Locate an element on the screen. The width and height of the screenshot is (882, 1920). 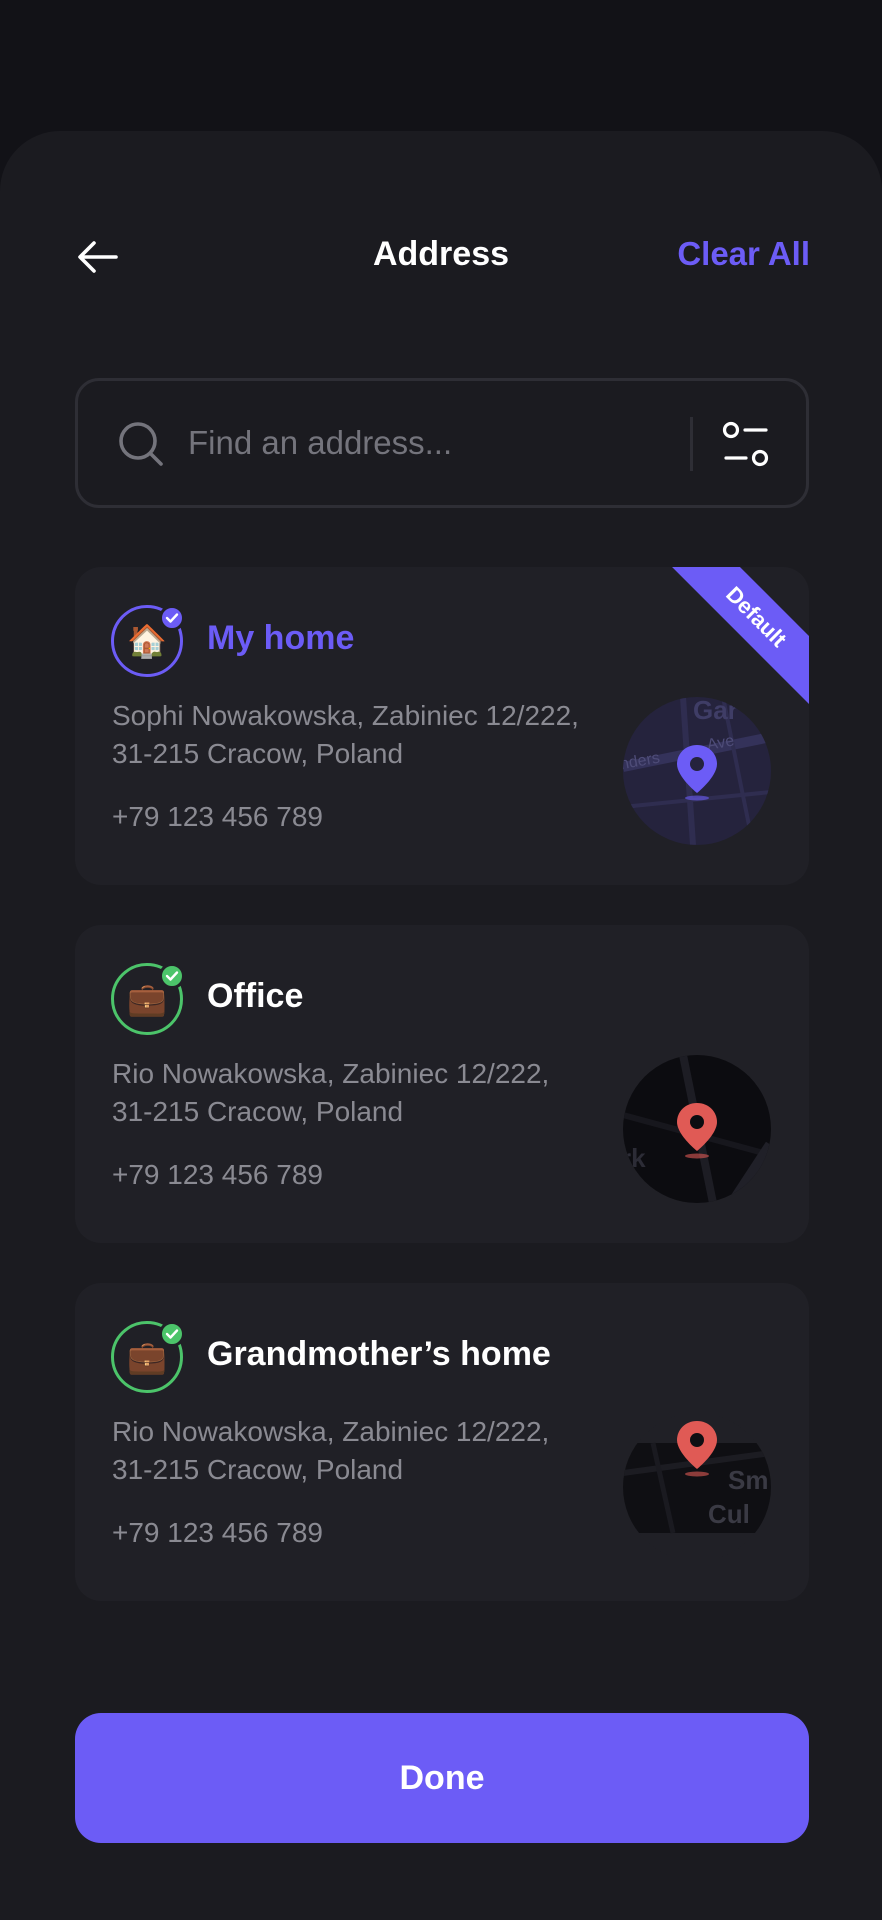
search-bar is located at coordinates (442, 443).